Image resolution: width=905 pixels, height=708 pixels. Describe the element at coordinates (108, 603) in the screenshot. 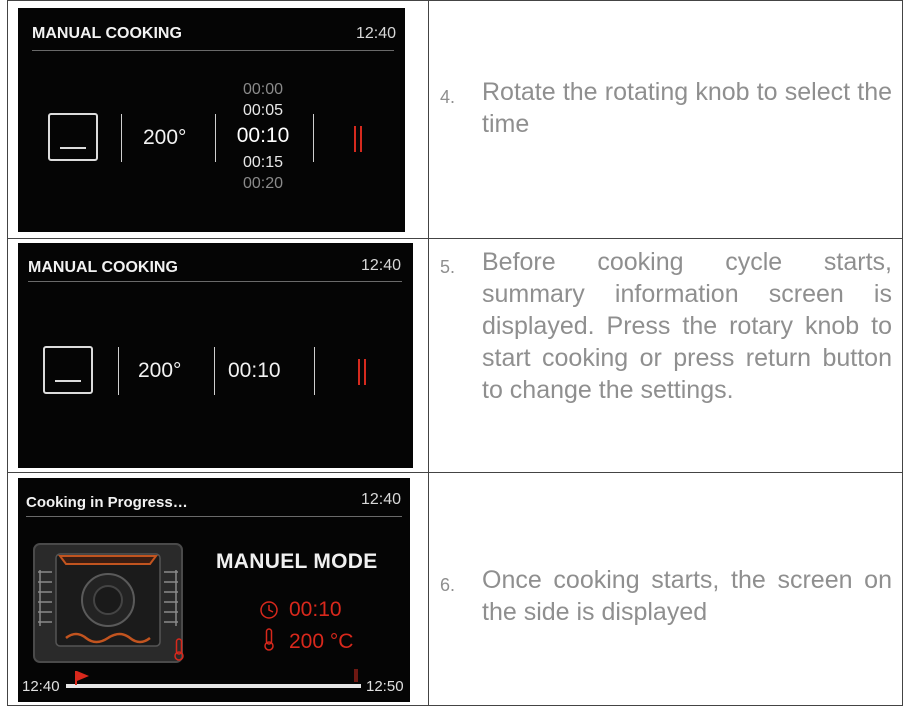

I see `oven-cavity-illustration` at that location.